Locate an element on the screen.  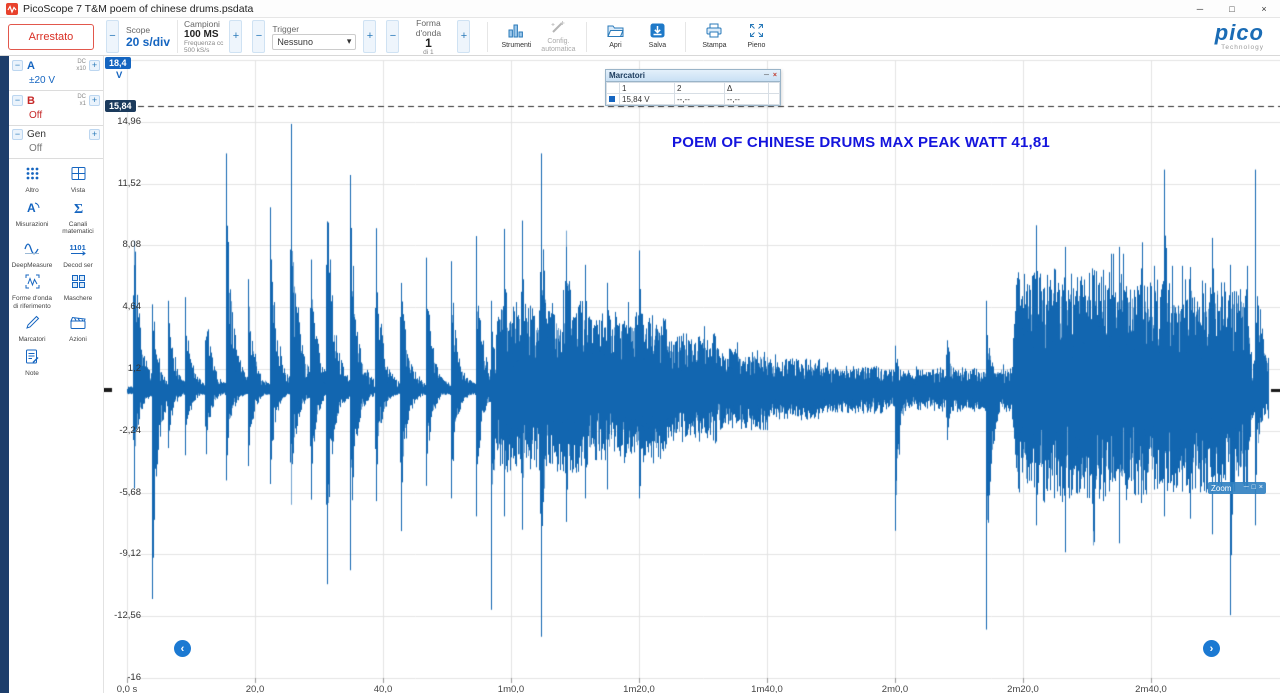
markers-col-delta: Δ is located at coordinates (746, 88).